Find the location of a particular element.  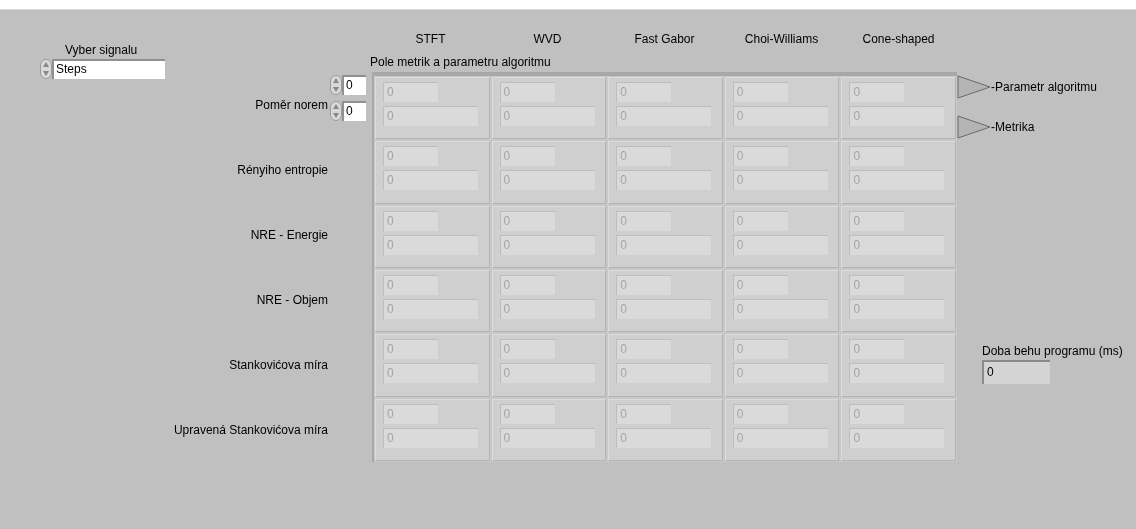

row-label: NRE - Energie is located at coordinates (289, 235).